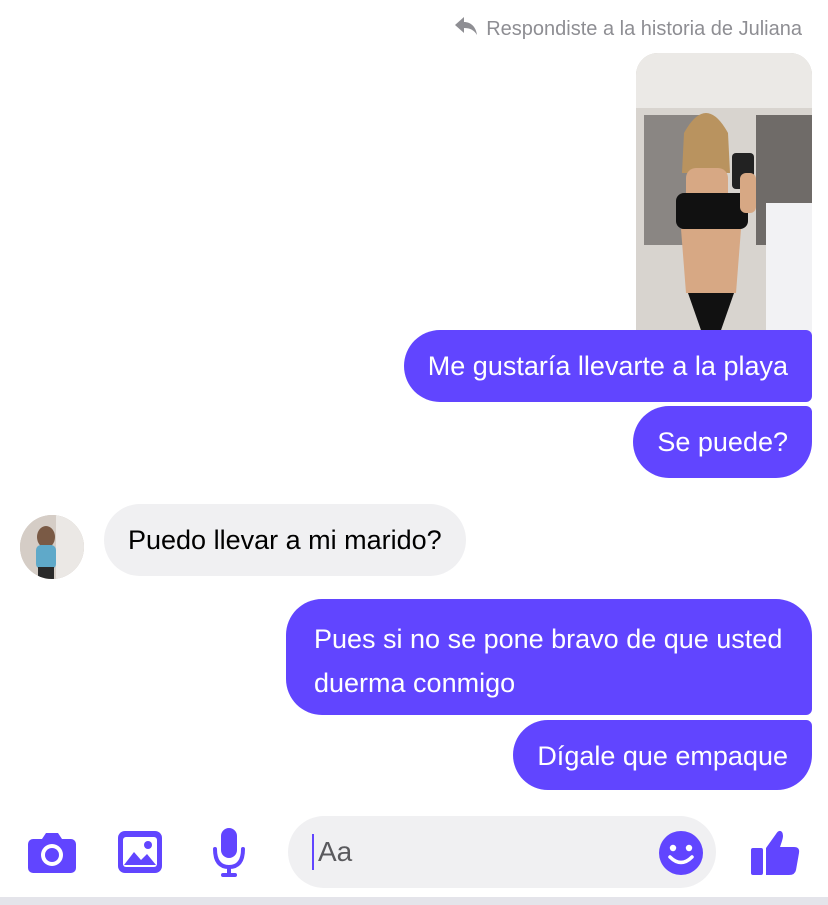 The image size is (828, 905). Describe the element at coordinates (775, 852) in the screenshot. I see `thumbs-up-icon` at that location.